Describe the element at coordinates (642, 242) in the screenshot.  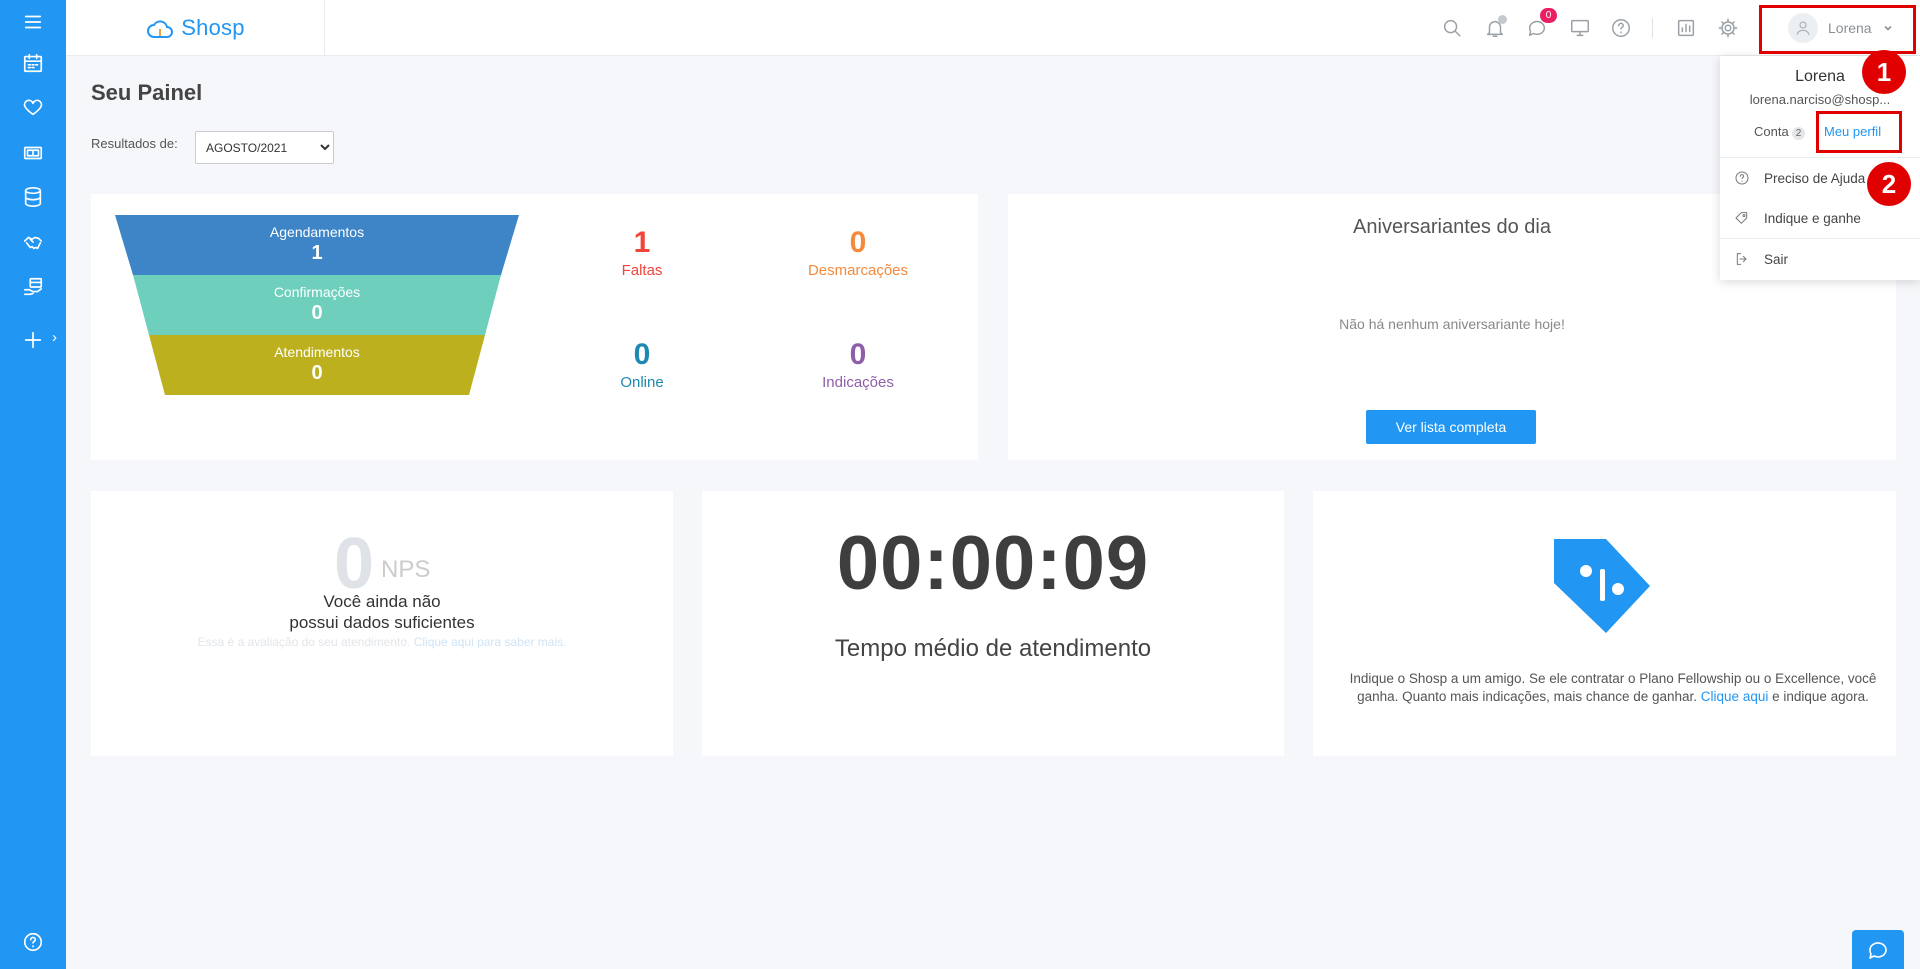
I see `stat-value: 1` at that location.